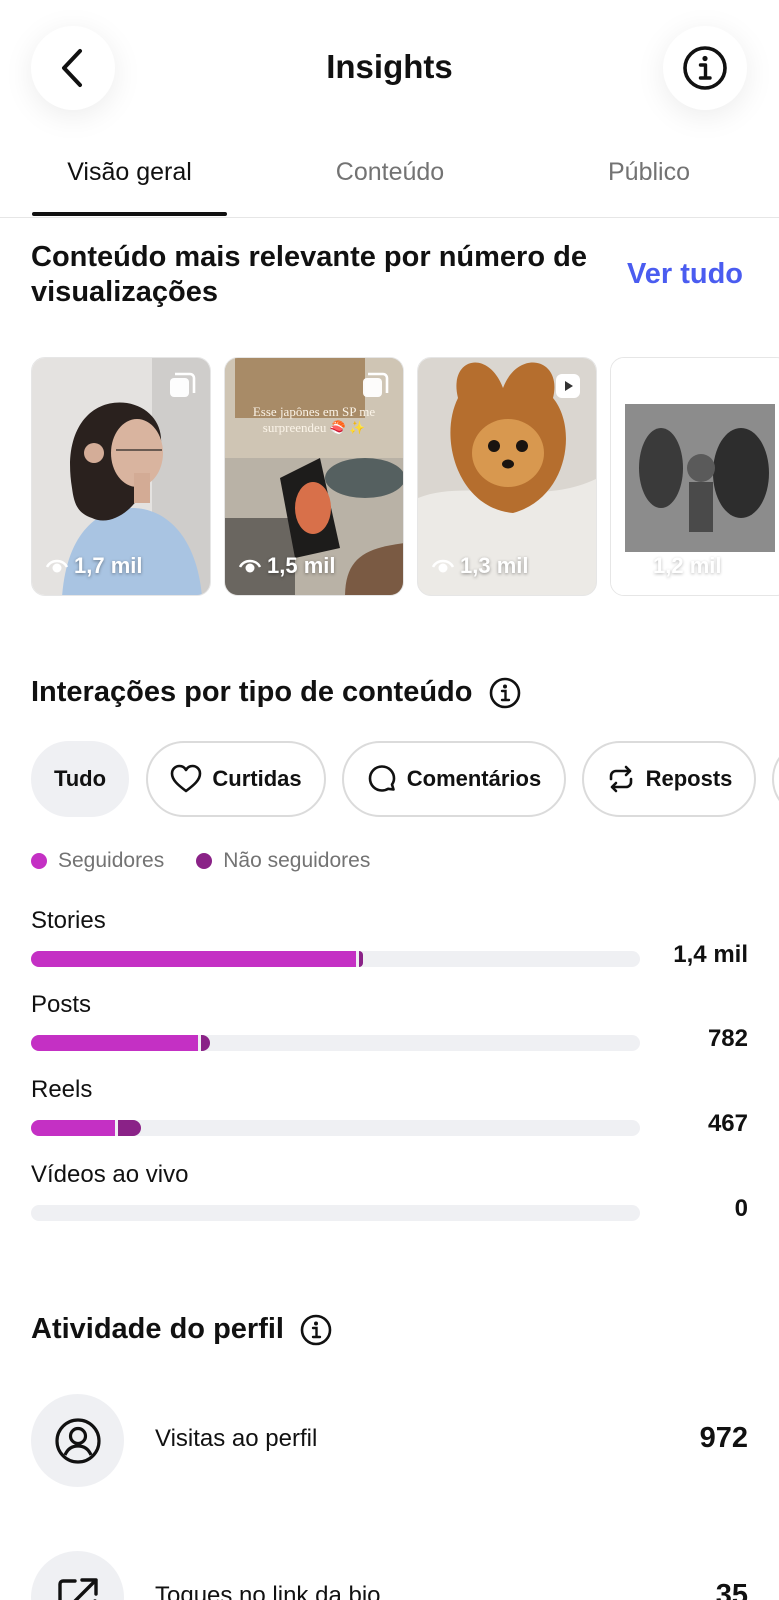  Describe the element at coordinates (741, 1208) in the screenshot. I see `row-value: 0` at that location.